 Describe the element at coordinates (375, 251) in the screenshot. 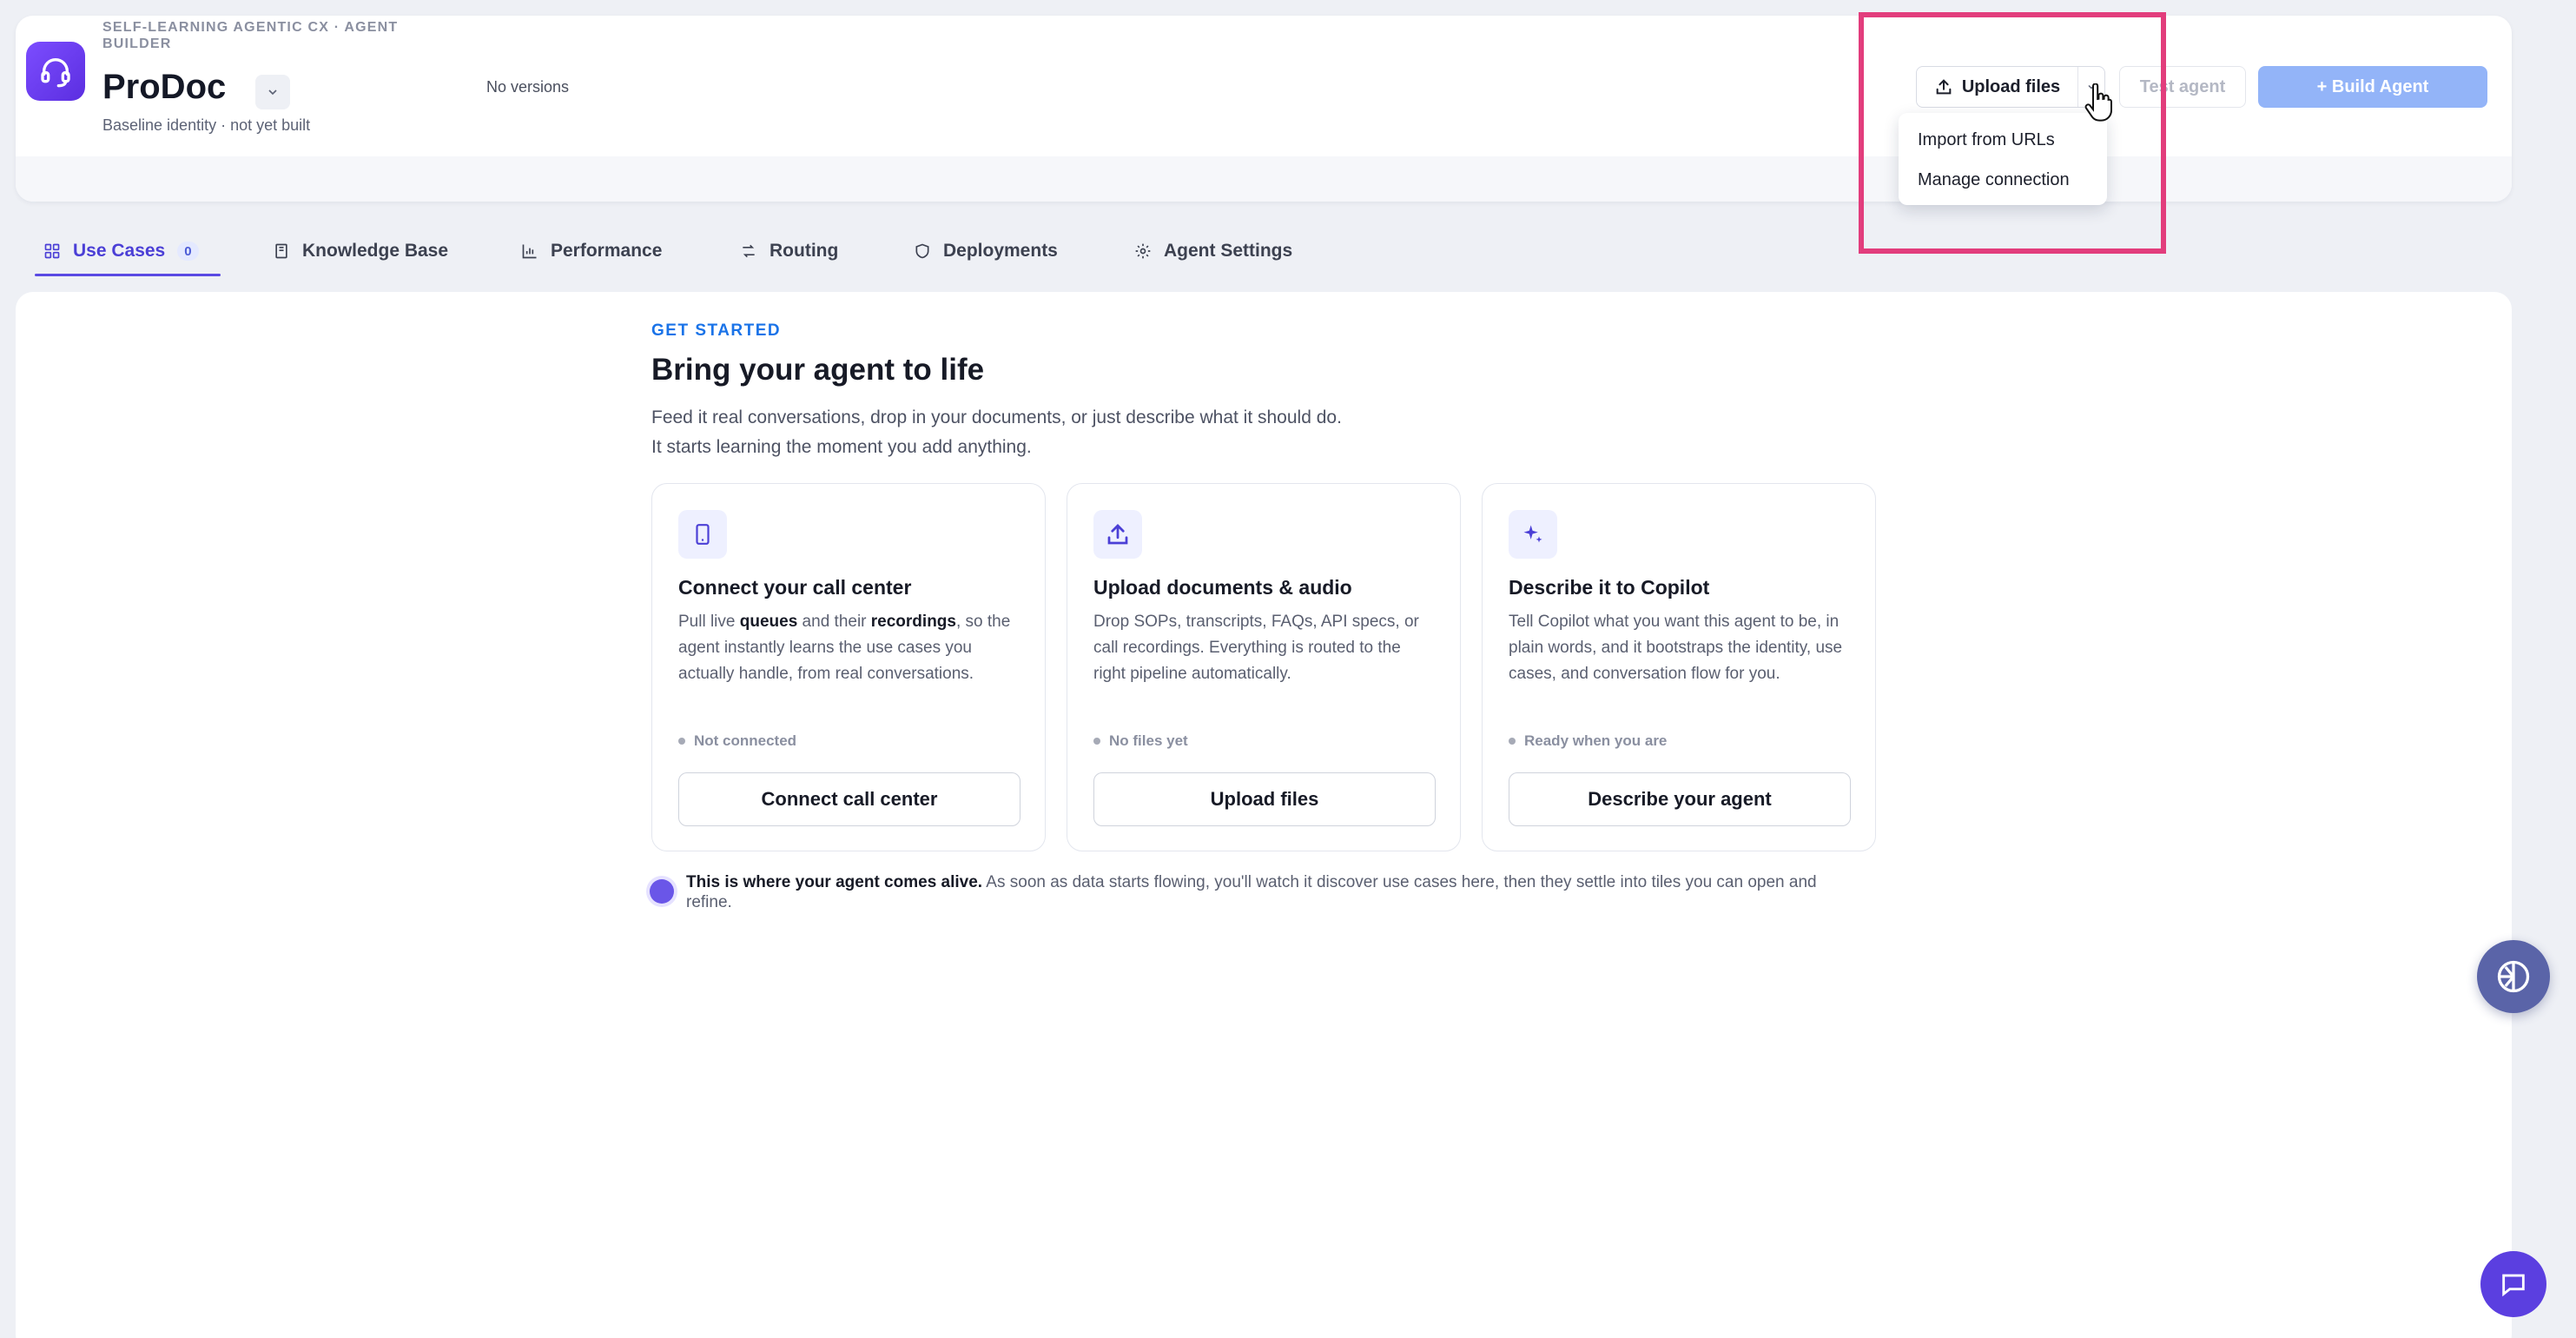

I see `tab-label: Knowledge Base` at that location.